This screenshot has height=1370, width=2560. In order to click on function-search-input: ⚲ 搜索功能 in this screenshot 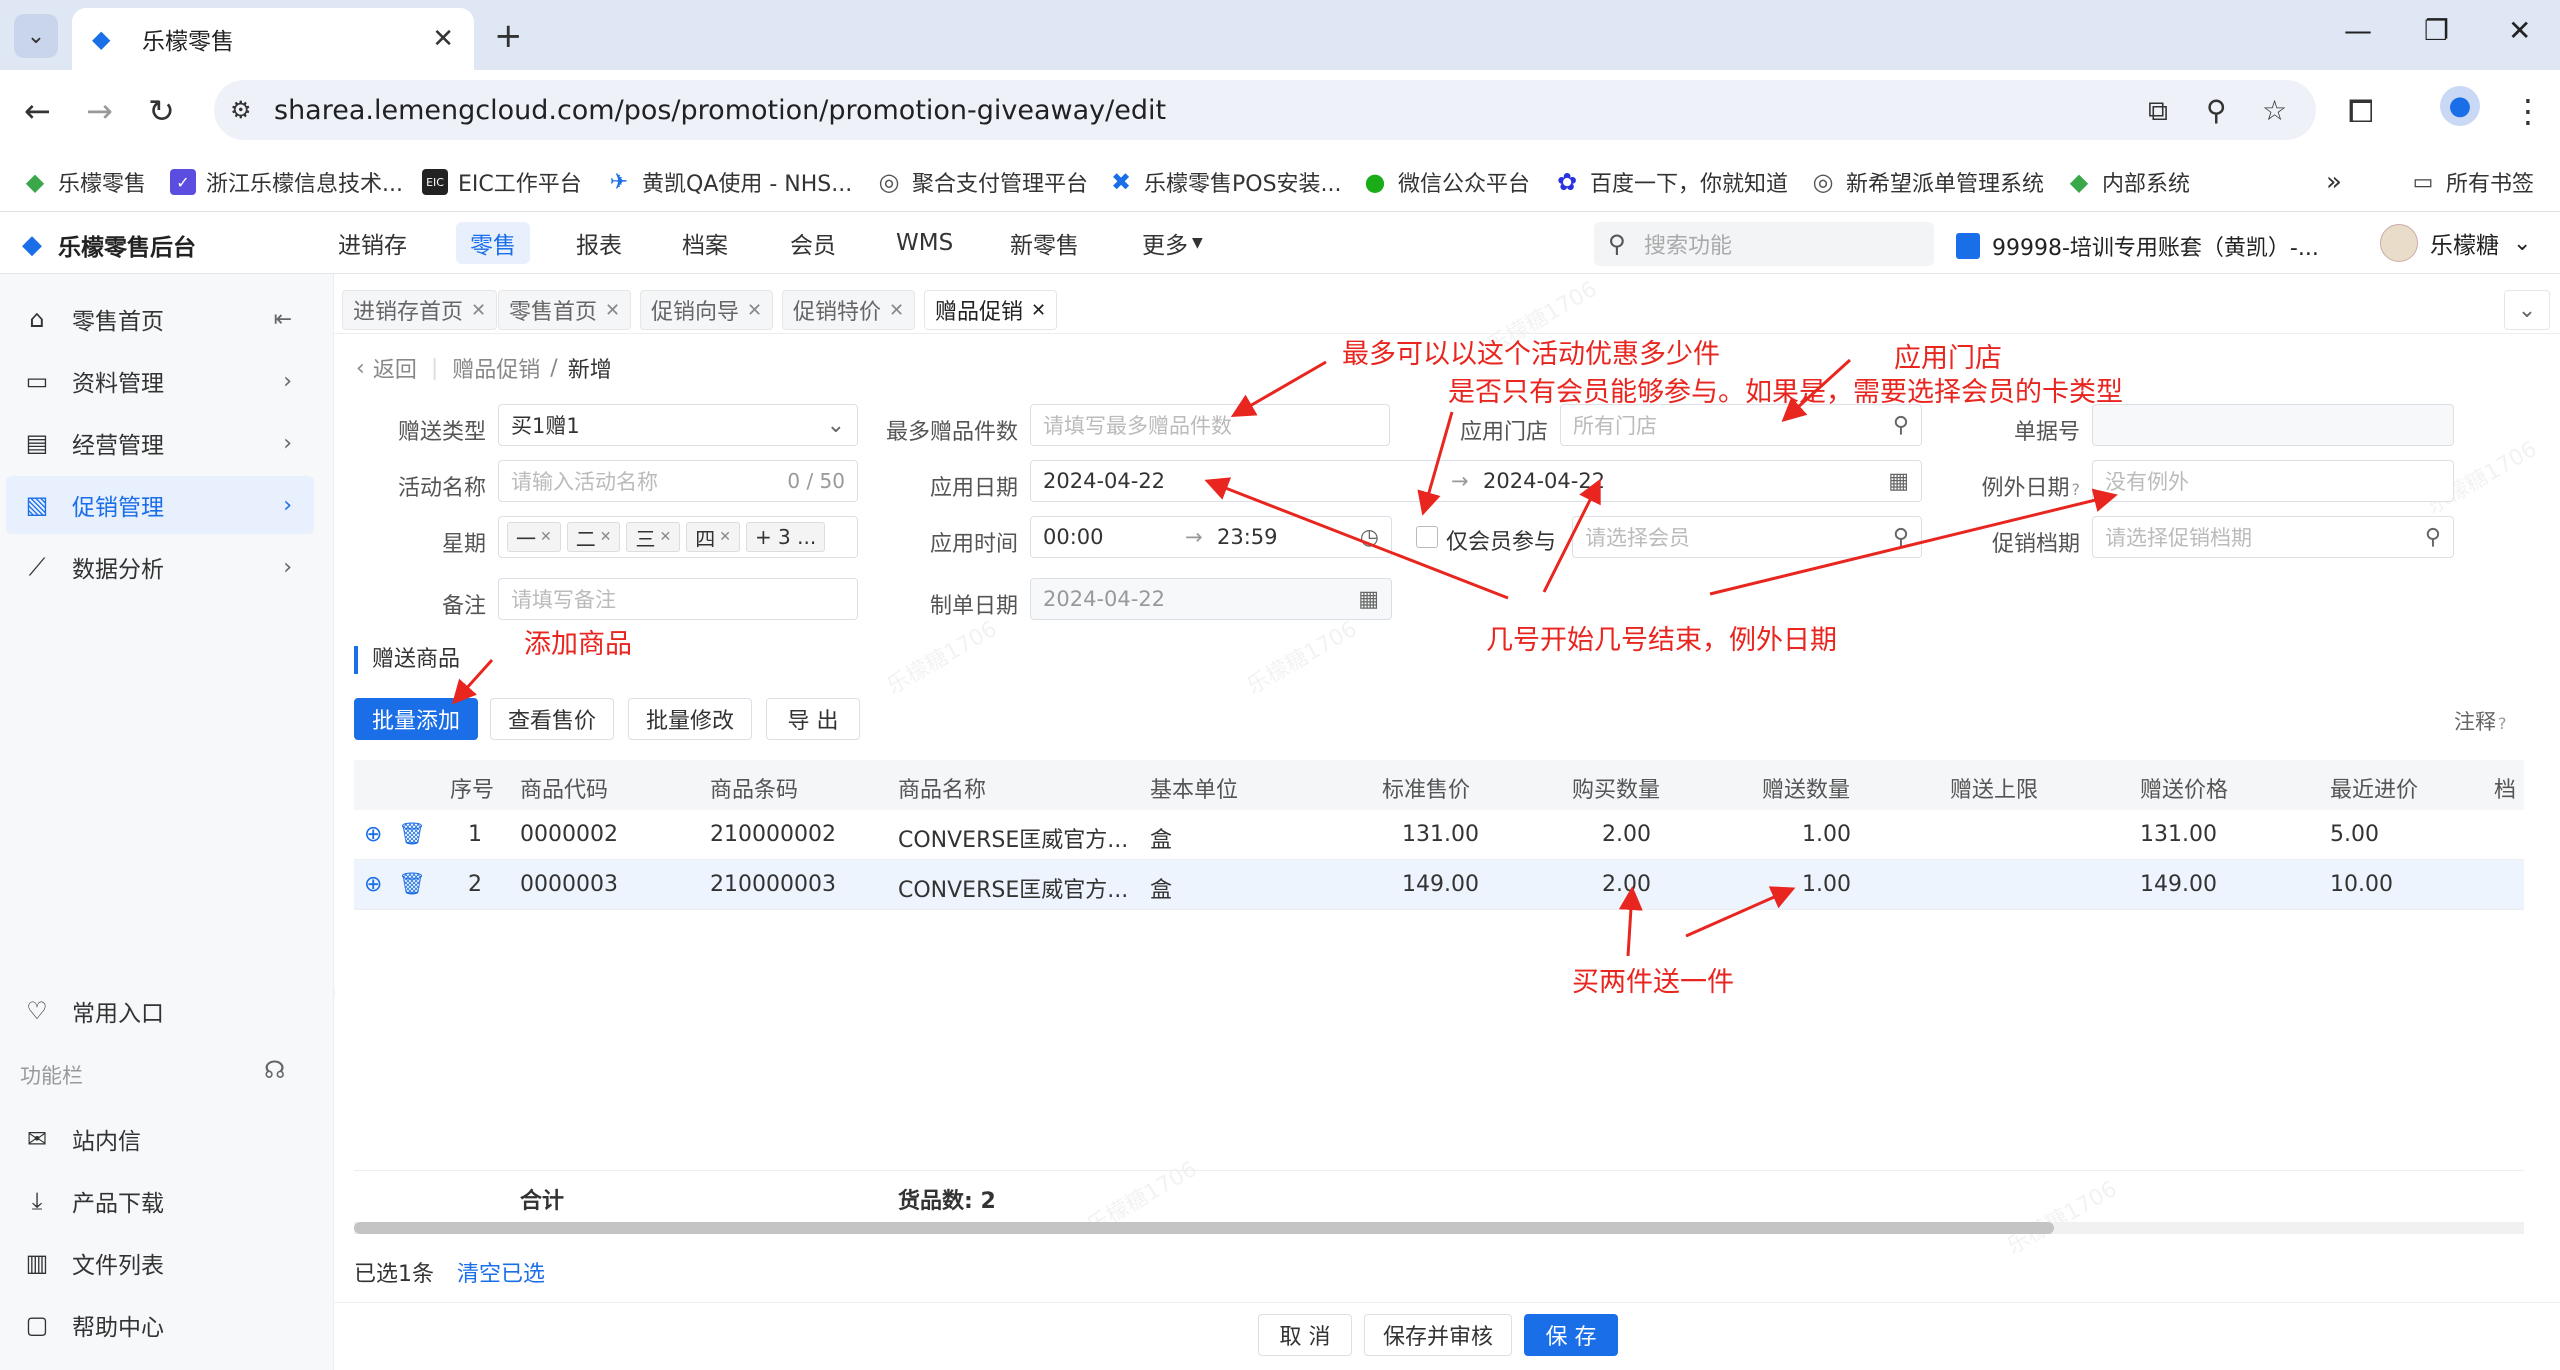, I will do `click(1764, 244)`.